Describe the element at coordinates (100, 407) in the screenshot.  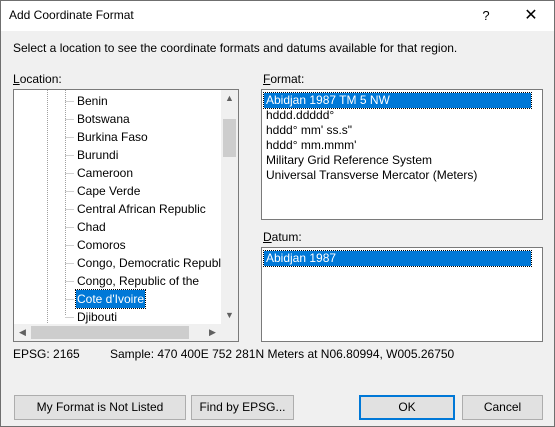
I see `format-not-listed-button: My Format is Not Listed` at that location.